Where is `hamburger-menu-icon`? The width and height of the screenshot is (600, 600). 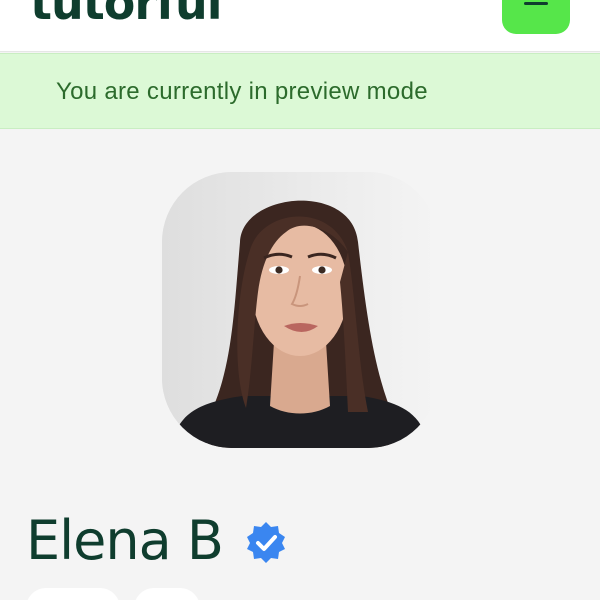 hamburger-menu-icon is located at coordinates (536, 3).